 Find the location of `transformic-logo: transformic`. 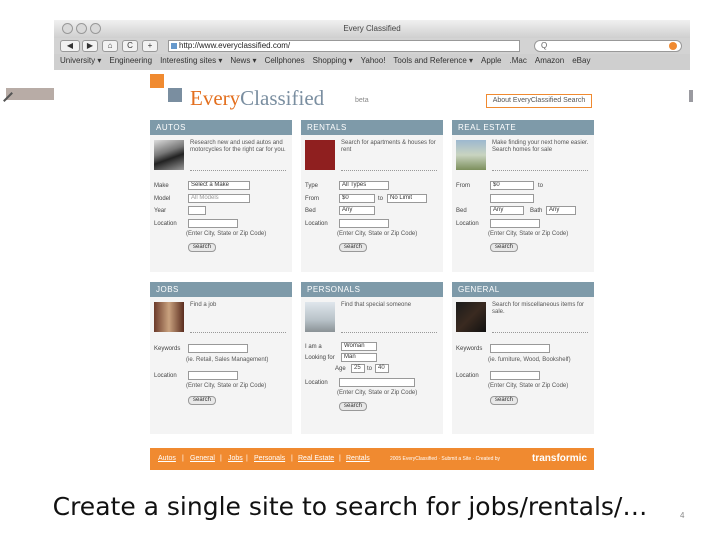

transformic-logo: transformic is located at coordinates (559, 459).